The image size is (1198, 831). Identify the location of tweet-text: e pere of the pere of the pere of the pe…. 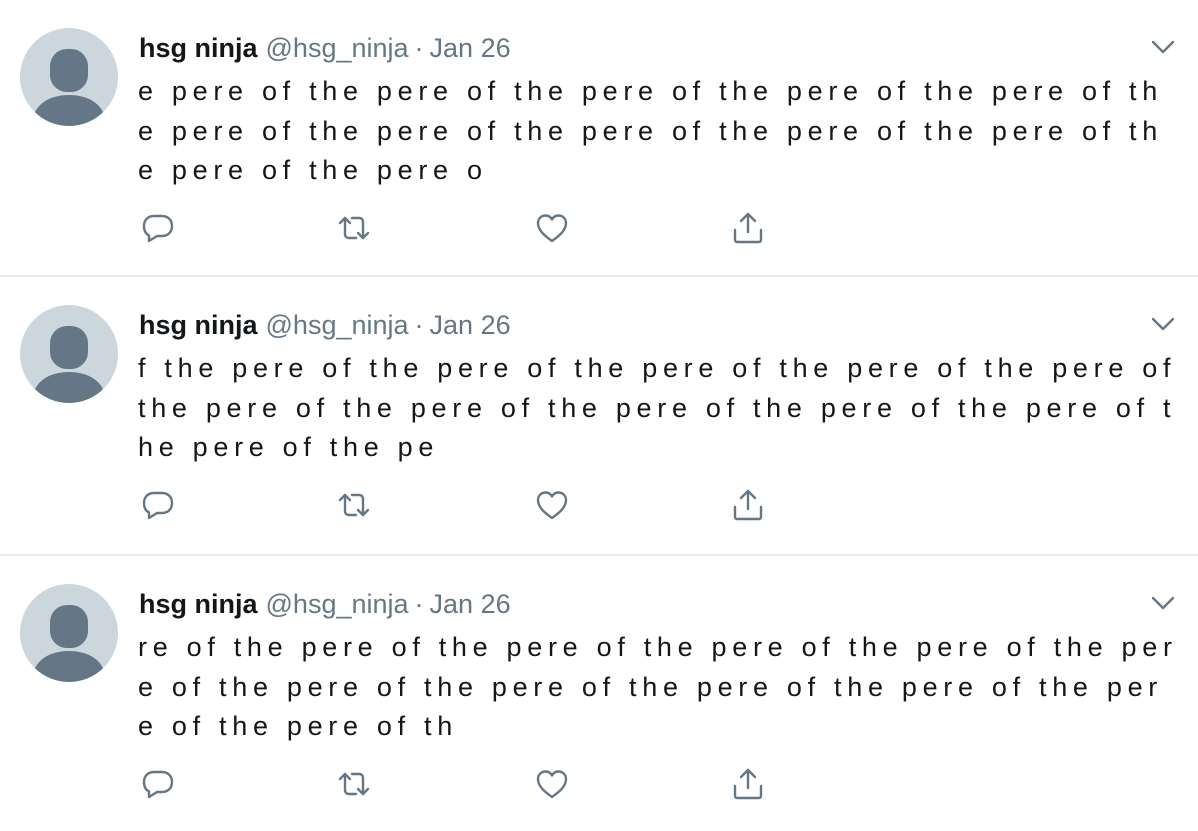
(650, 130).